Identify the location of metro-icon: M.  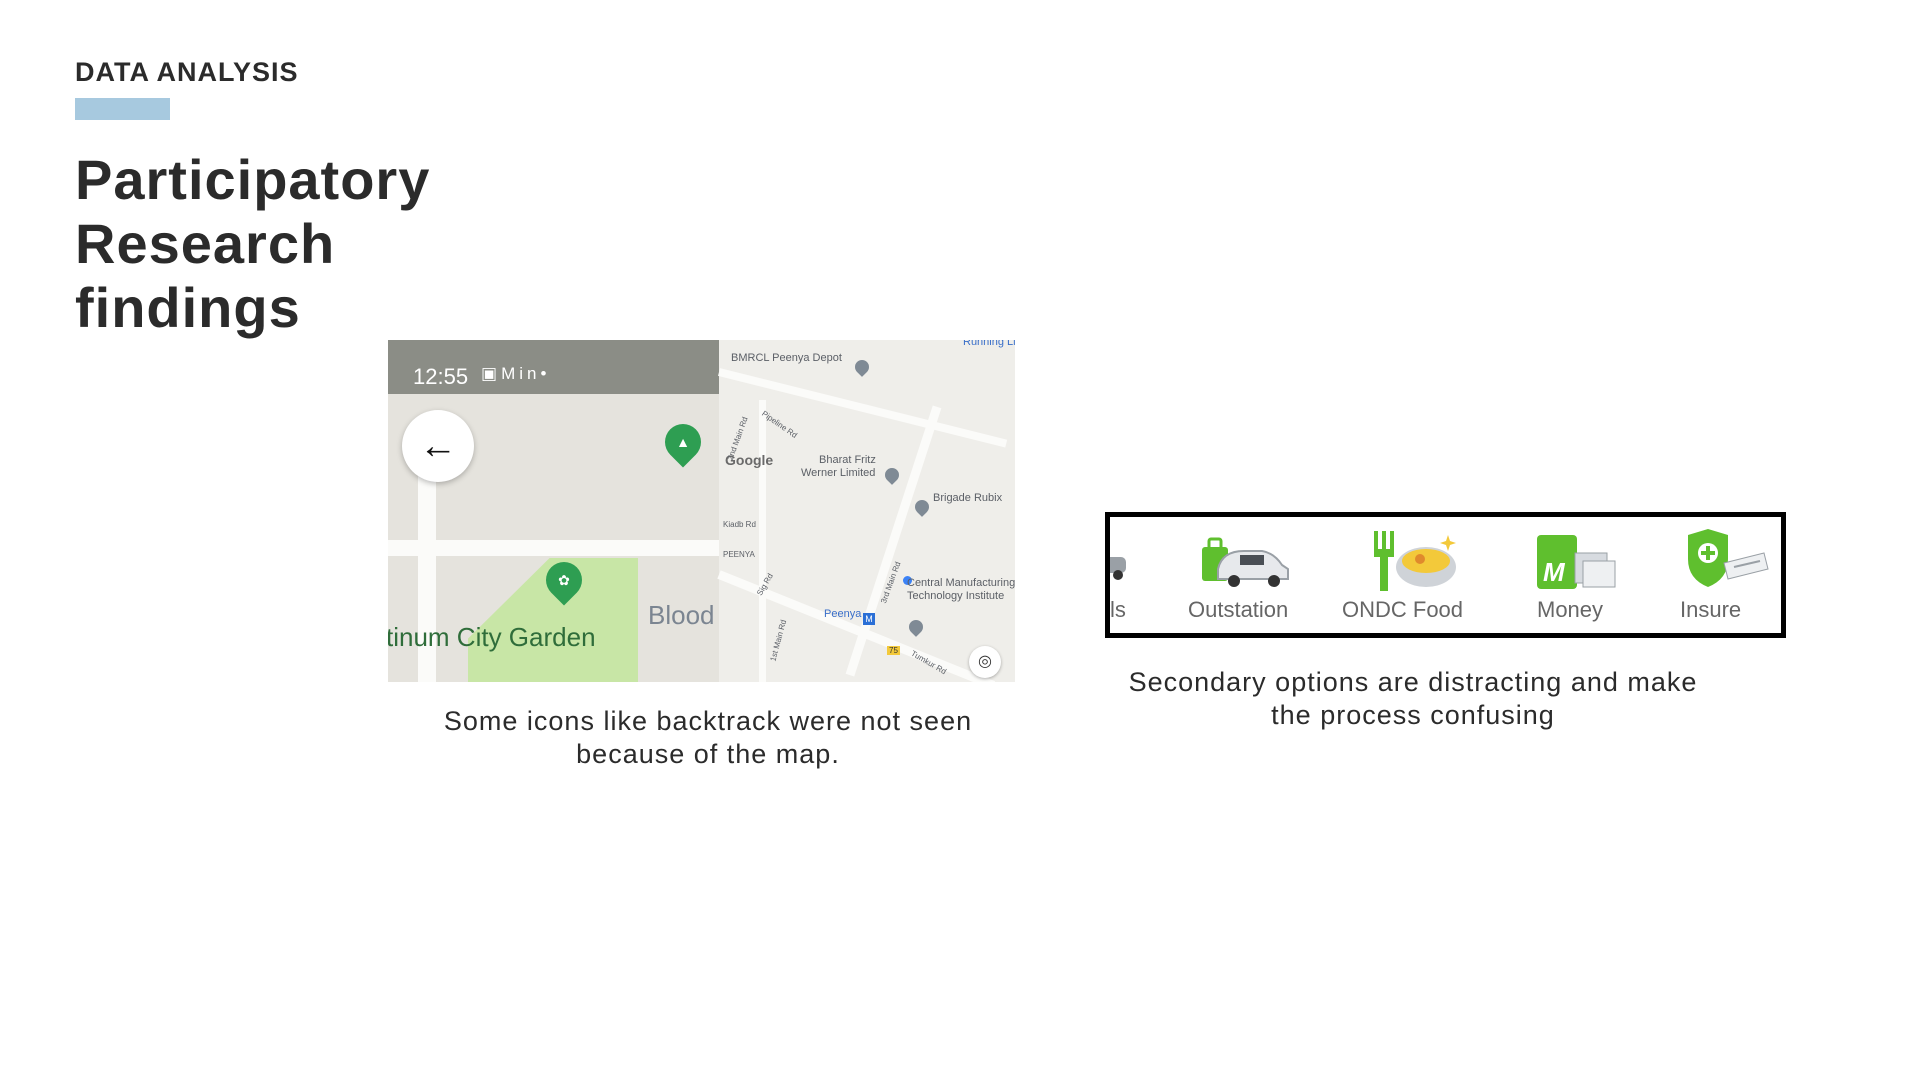
(869, 619).